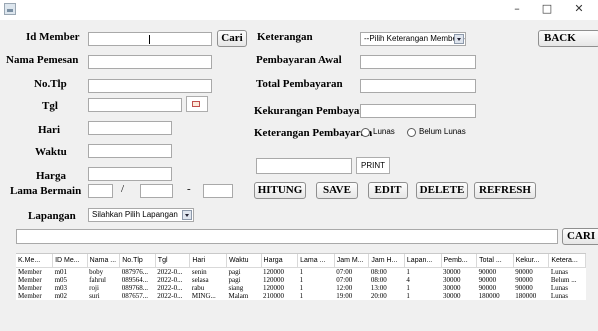 This screenshot has width=598, height=331. Describe the element at coordinates (199, 272) in the screenshot. I see `table-cell: senin` at that location.